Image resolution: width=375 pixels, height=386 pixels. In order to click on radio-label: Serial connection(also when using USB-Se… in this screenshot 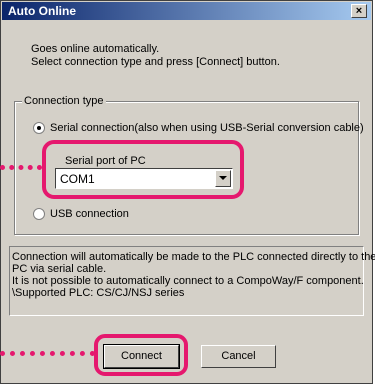, I will do `click(207, 128)`.